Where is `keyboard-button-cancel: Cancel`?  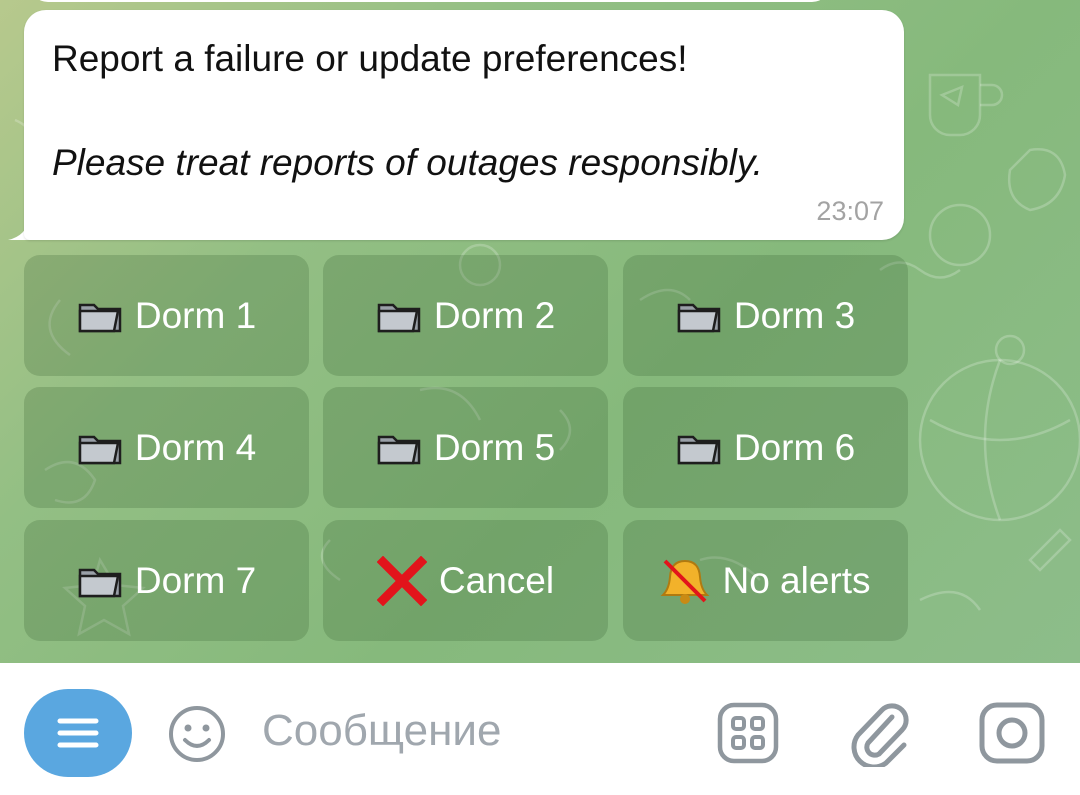
keyboard-button-cancel: Cancel is located at coordinates (465, 580).